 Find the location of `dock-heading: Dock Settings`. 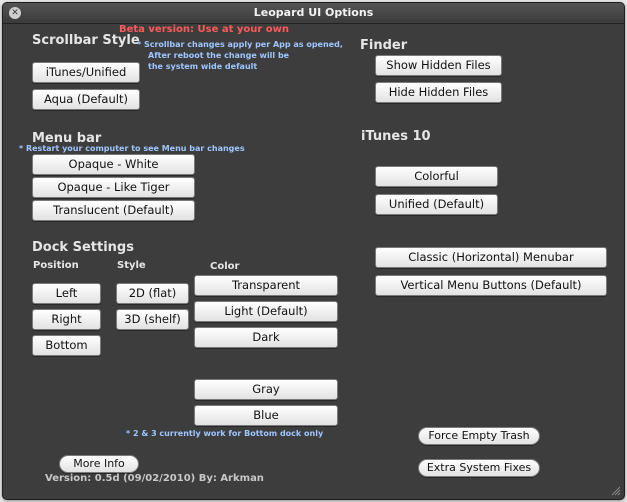

dock-heading: Dock Settings is located at coordinates (83, 247).